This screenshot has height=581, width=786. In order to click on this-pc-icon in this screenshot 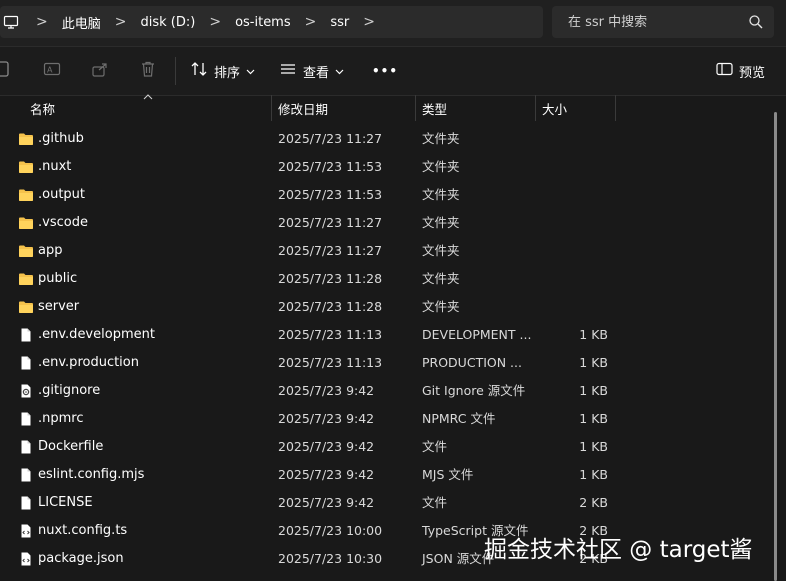, I will do `click(11, 22)`.